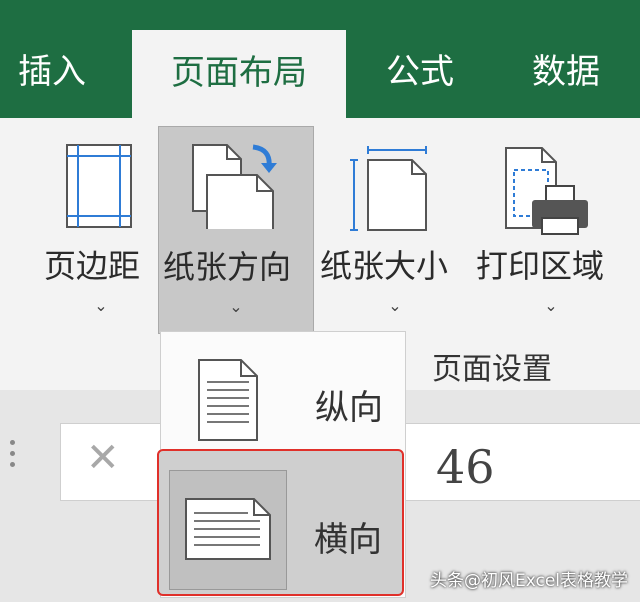 This screenshot has width=640, height=602. I want to click on margins-button: 页边距 ⌄, so click(99, 229).